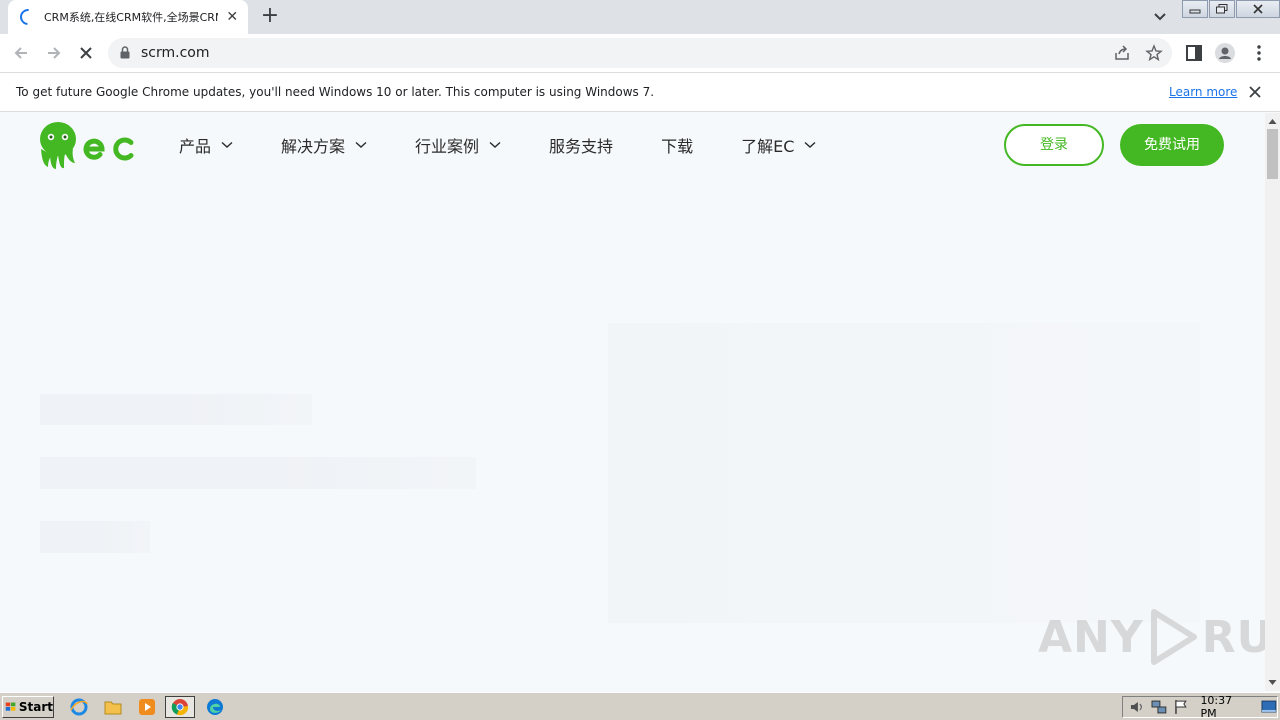  Describe the element at coordinates (1272, 402) in the screenshot. I see `page-scrollbar` at that location.